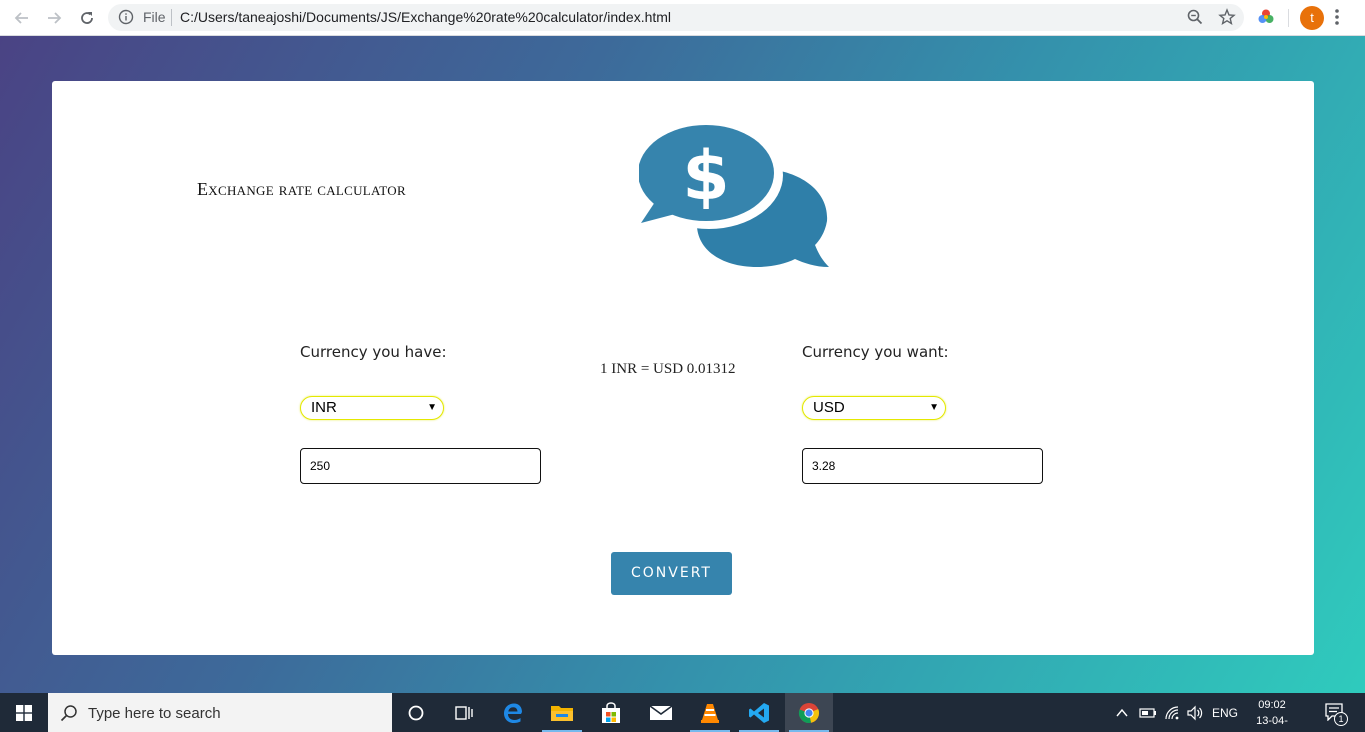  I want to click on mail-envelope-icon, so click(661, 712).